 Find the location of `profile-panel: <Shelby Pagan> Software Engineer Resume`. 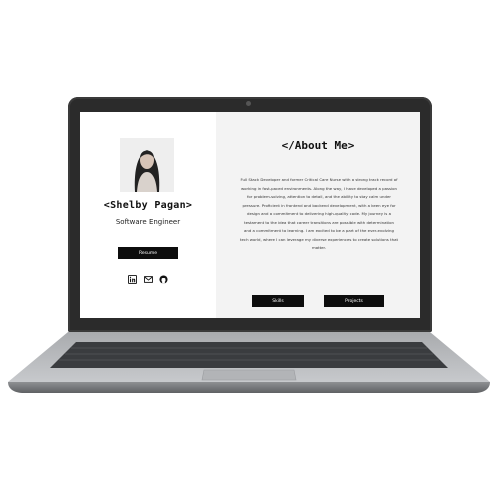

profile-panel: <Shelby Pagan> Software Engineer Resume is located at coordinates (148, 215).